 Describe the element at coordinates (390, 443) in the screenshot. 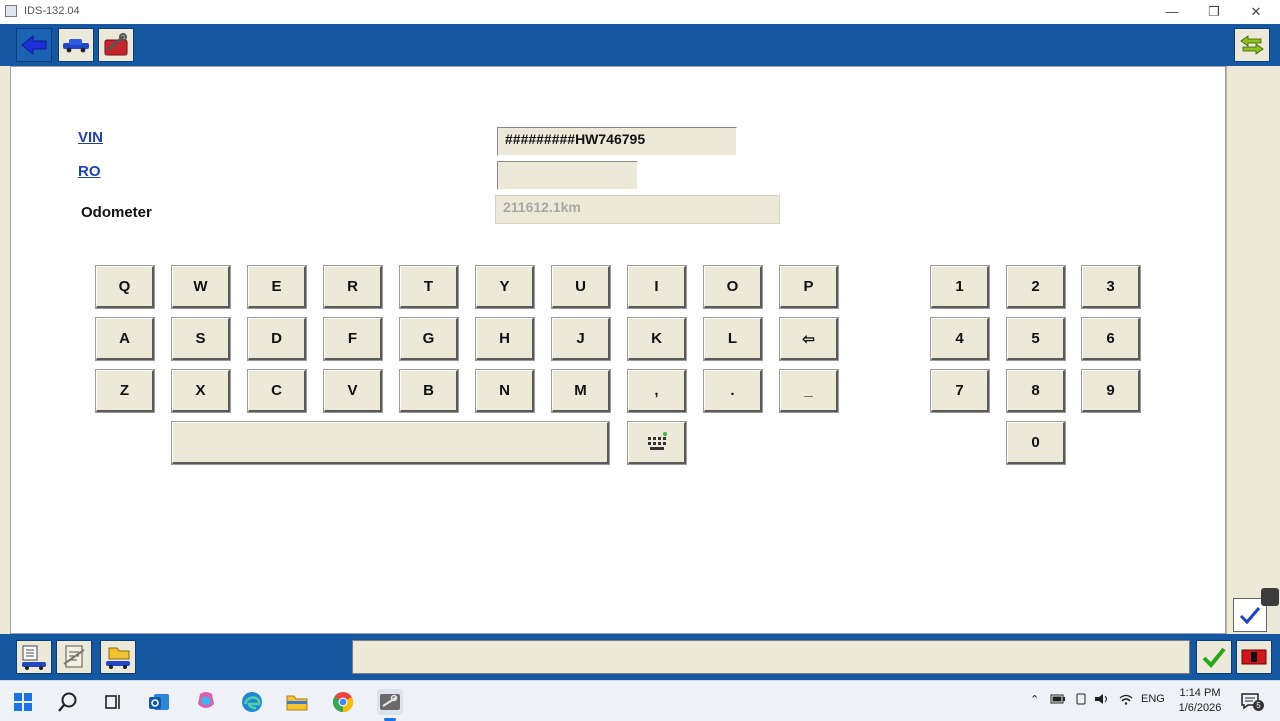

I see `key-space` at that location.